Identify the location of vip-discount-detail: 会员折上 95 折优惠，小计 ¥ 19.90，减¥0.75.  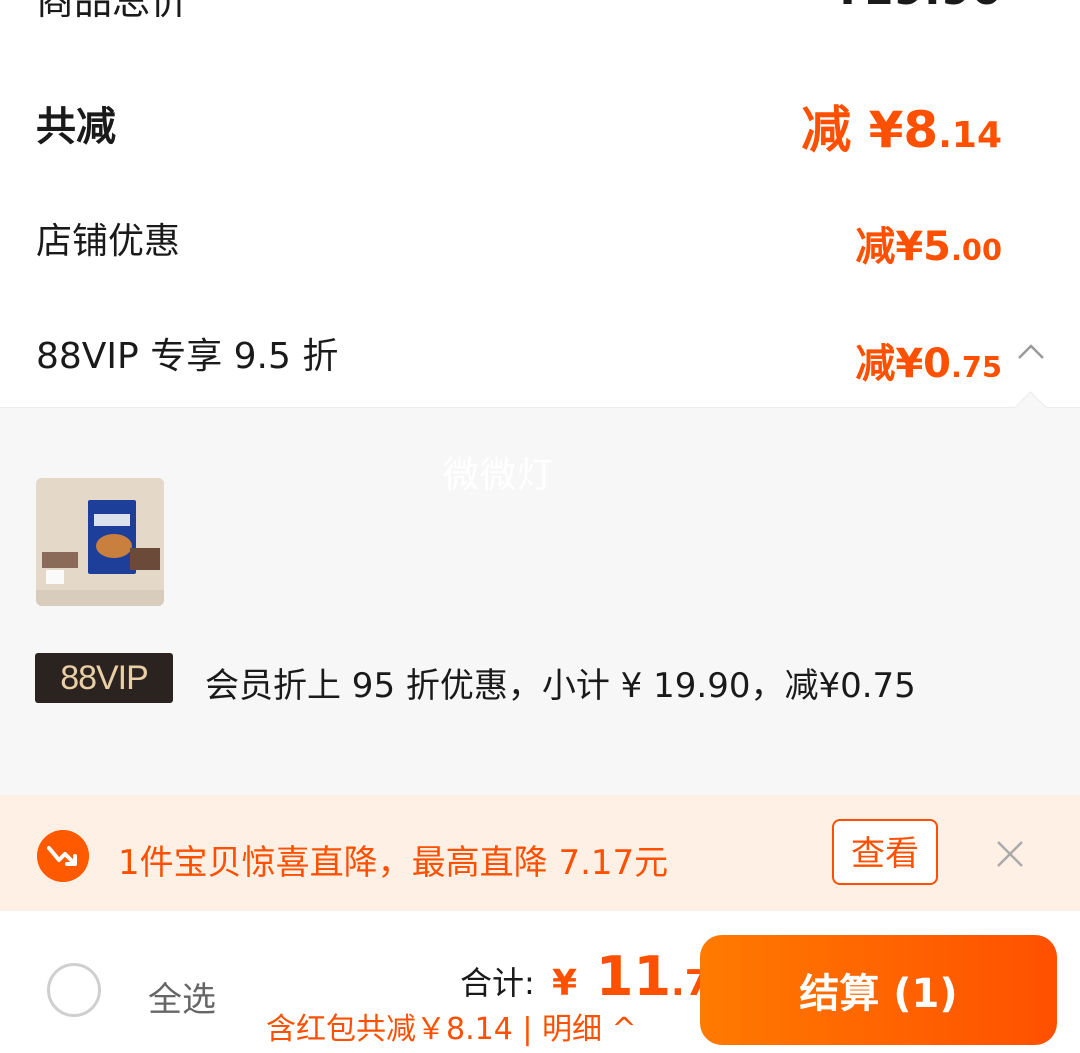
(560, 686).